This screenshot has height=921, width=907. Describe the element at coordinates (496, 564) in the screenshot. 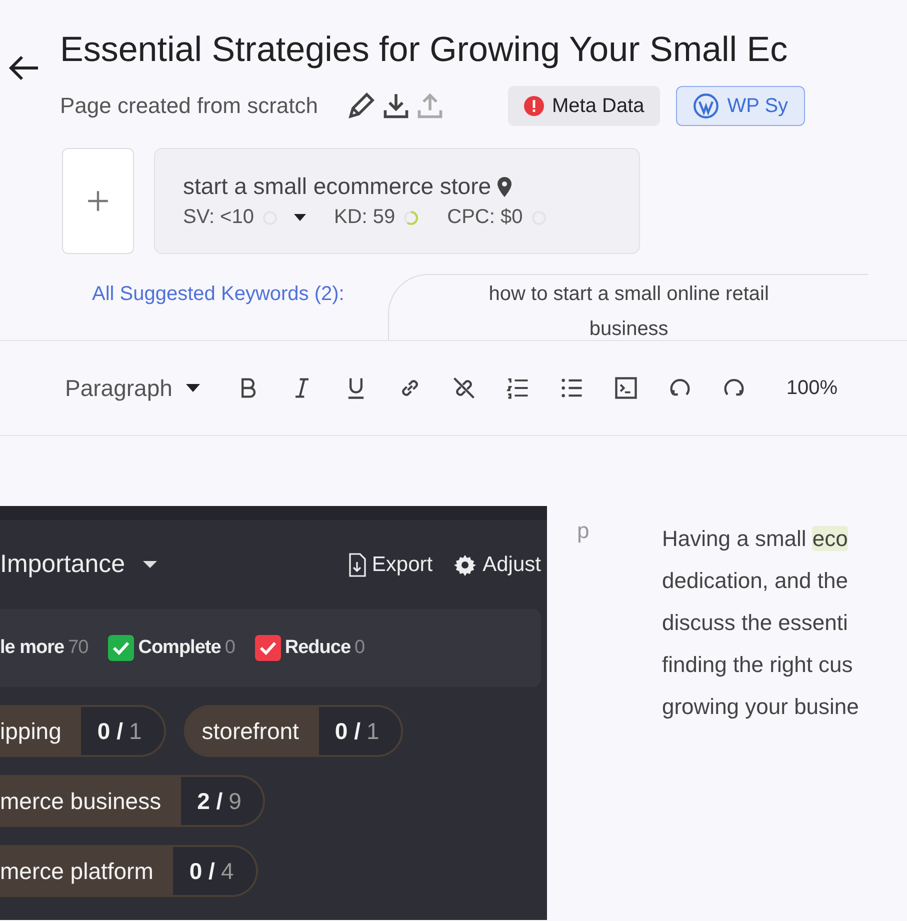

I see `adjust-button: Adjust` at that location.